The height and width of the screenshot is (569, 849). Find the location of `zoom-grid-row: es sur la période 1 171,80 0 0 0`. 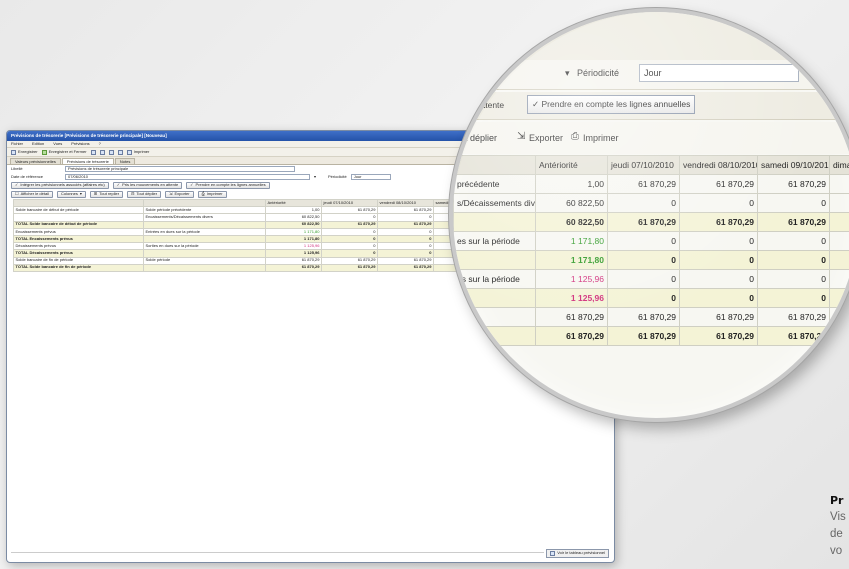

zoom-grid-row: es sur la période 1 171,80 0 0 0 is located at coordinates (651, 241).